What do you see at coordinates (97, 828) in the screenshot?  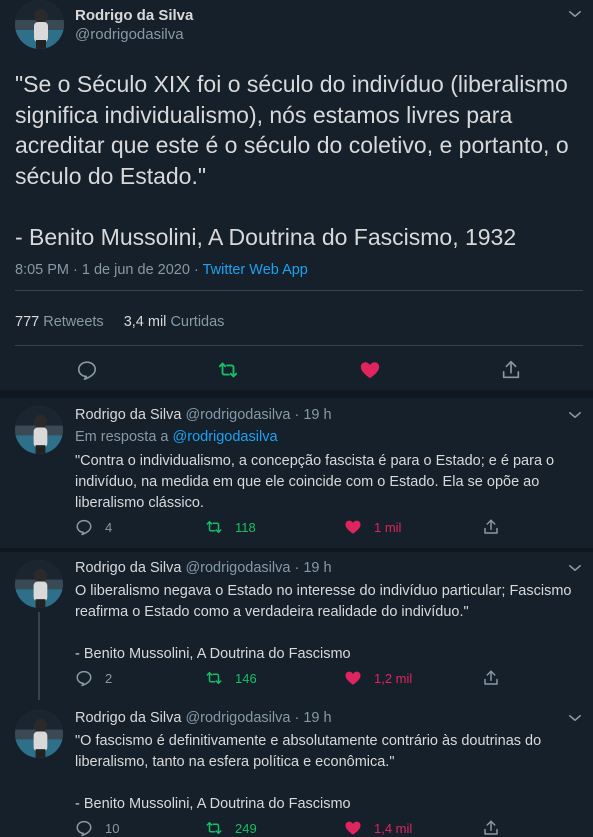 I see `reply-action: 10` at bounding box center [97, 828].